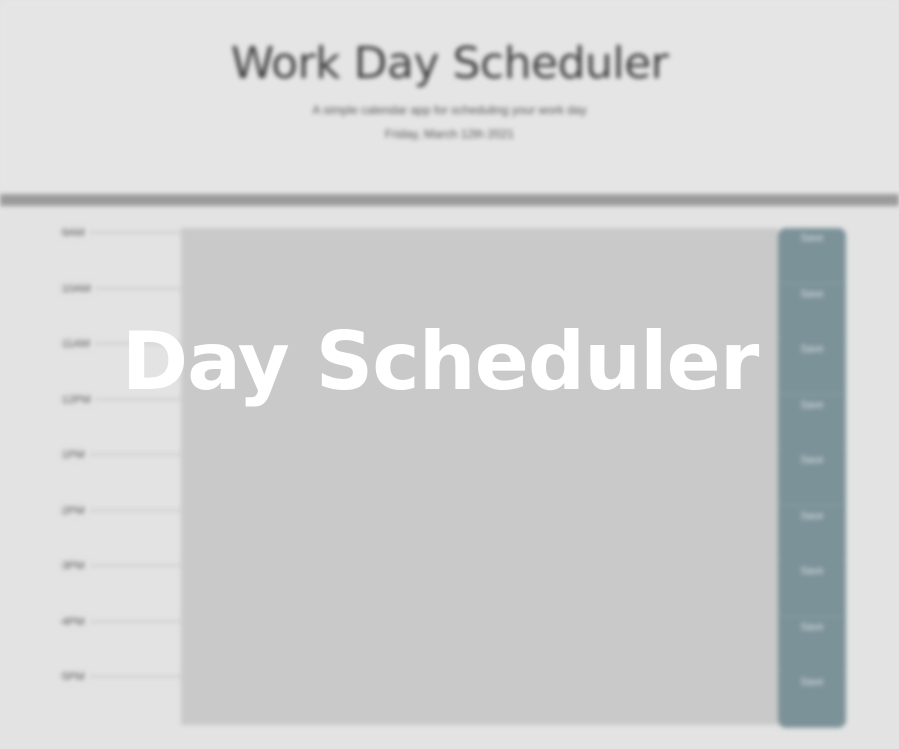  What do you see at coordinates (449, 63) in the screenshot?
I see `page-title: Work Day Scheduler` at bounding box center [449, 63].